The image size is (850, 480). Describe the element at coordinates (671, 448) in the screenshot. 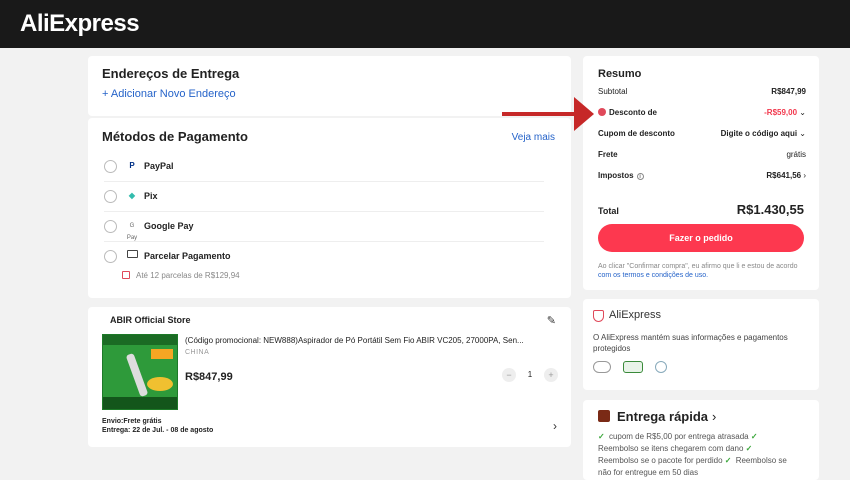

I see `benefit-text: Reembolso se itens chegarem com dano` at that location.